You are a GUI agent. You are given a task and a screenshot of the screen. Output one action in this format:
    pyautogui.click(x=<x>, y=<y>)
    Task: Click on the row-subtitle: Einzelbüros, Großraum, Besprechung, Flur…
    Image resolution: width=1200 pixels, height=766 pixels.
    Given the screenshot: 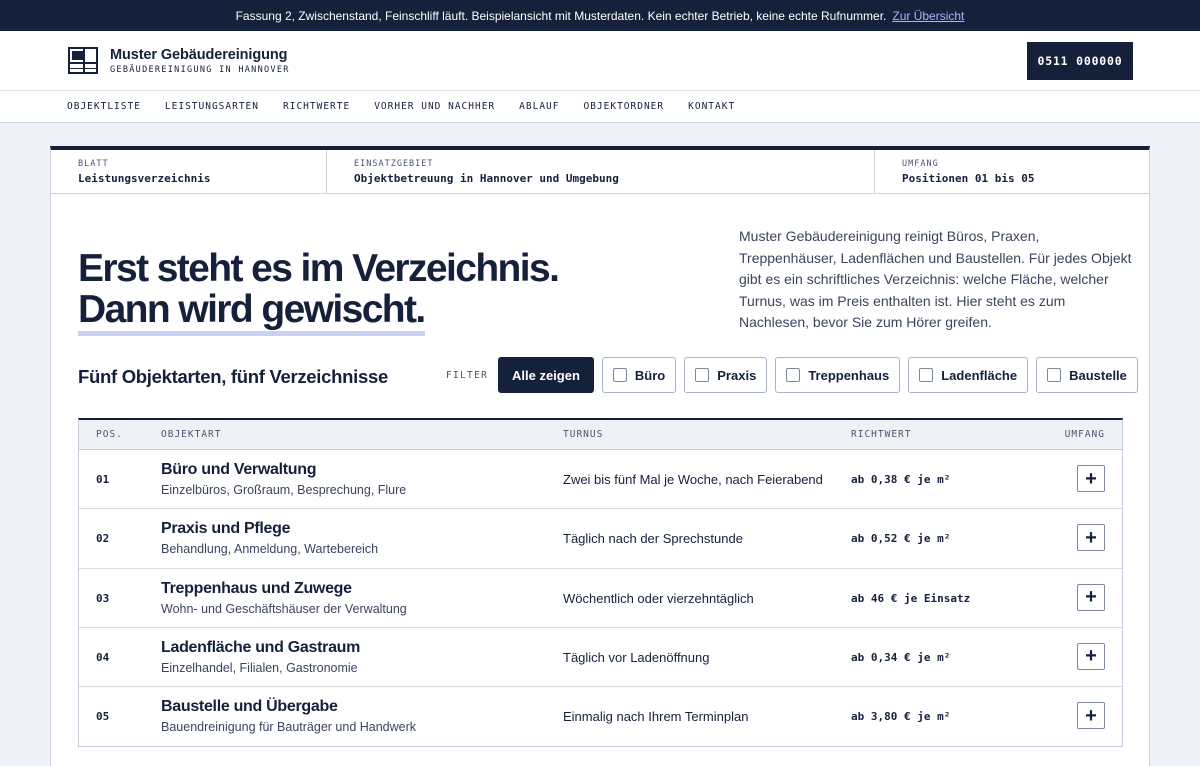 What is the action you would take?
    pyautogui.click(x=284, y=490)
    